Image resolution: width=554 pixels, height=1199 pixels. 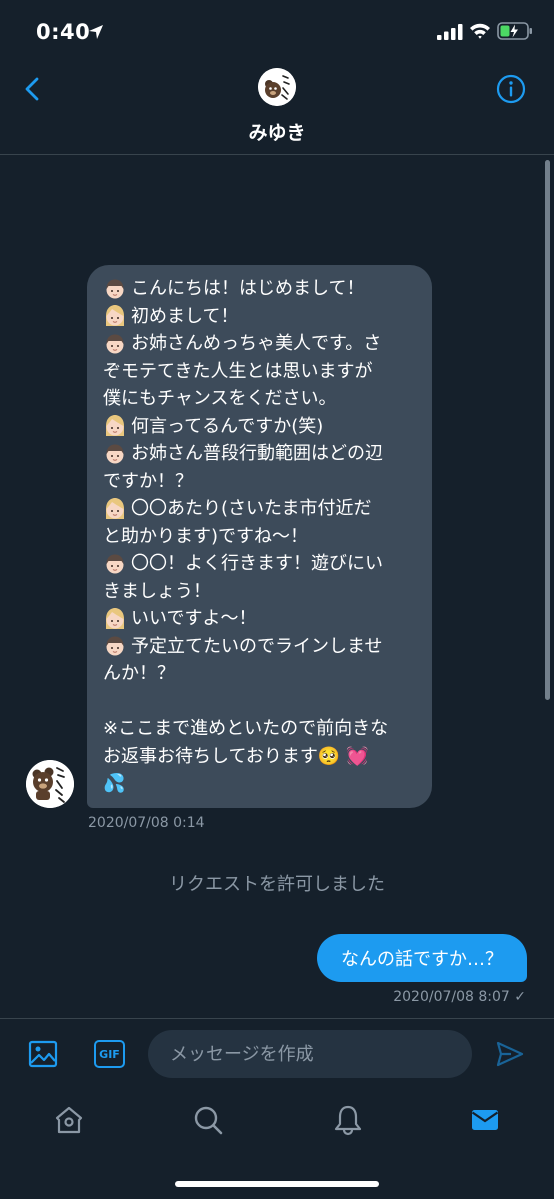 I want to click on send-icon, so click(x=510, y=1054).